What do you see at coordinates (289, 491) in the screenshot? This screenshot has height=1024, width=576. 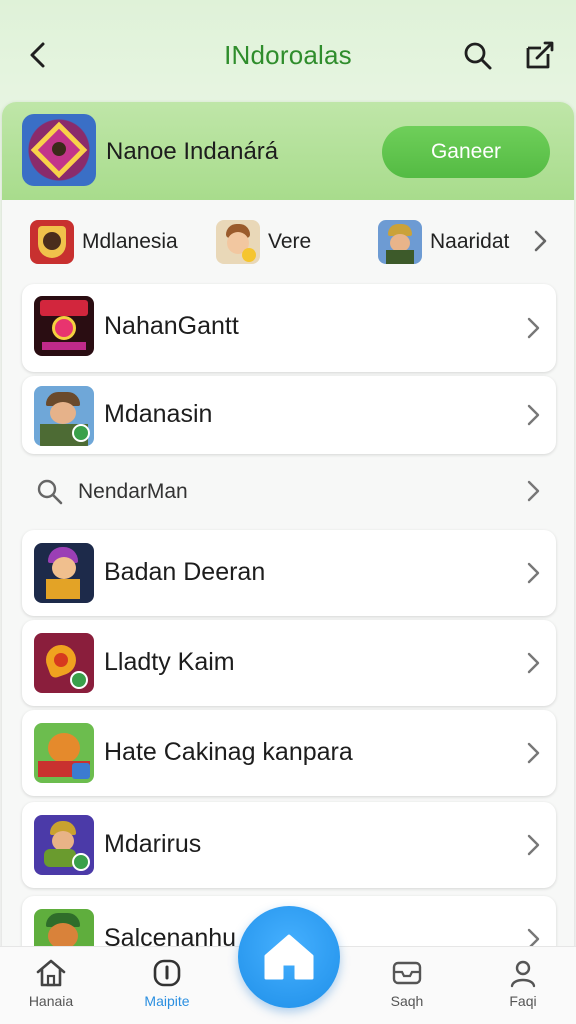 I see `search-row: NendarMan` at bounding box center [289, 491].